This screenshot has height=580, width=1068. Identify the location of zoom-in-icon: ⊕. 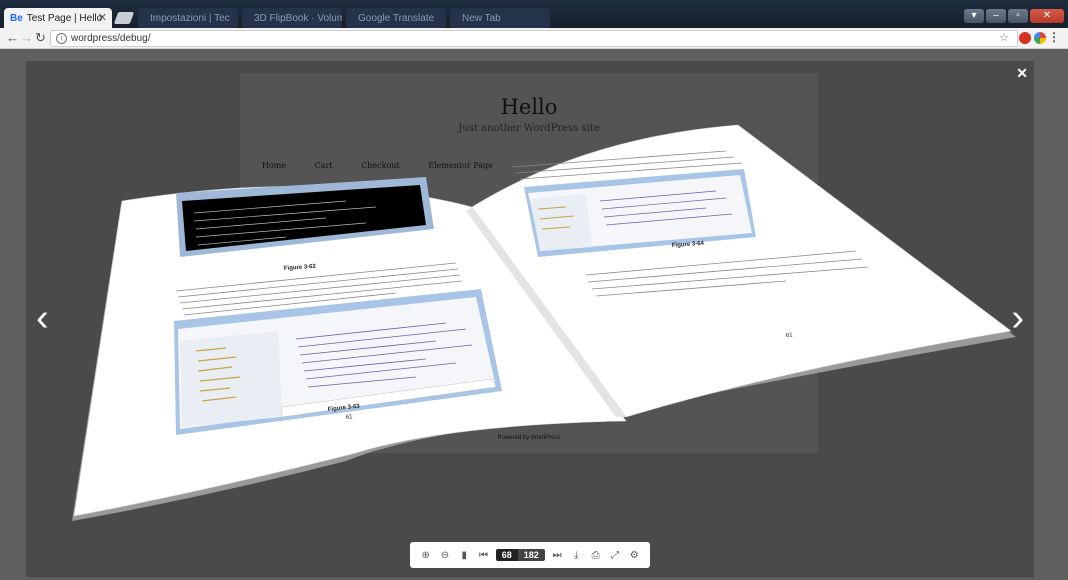
(426, 555).